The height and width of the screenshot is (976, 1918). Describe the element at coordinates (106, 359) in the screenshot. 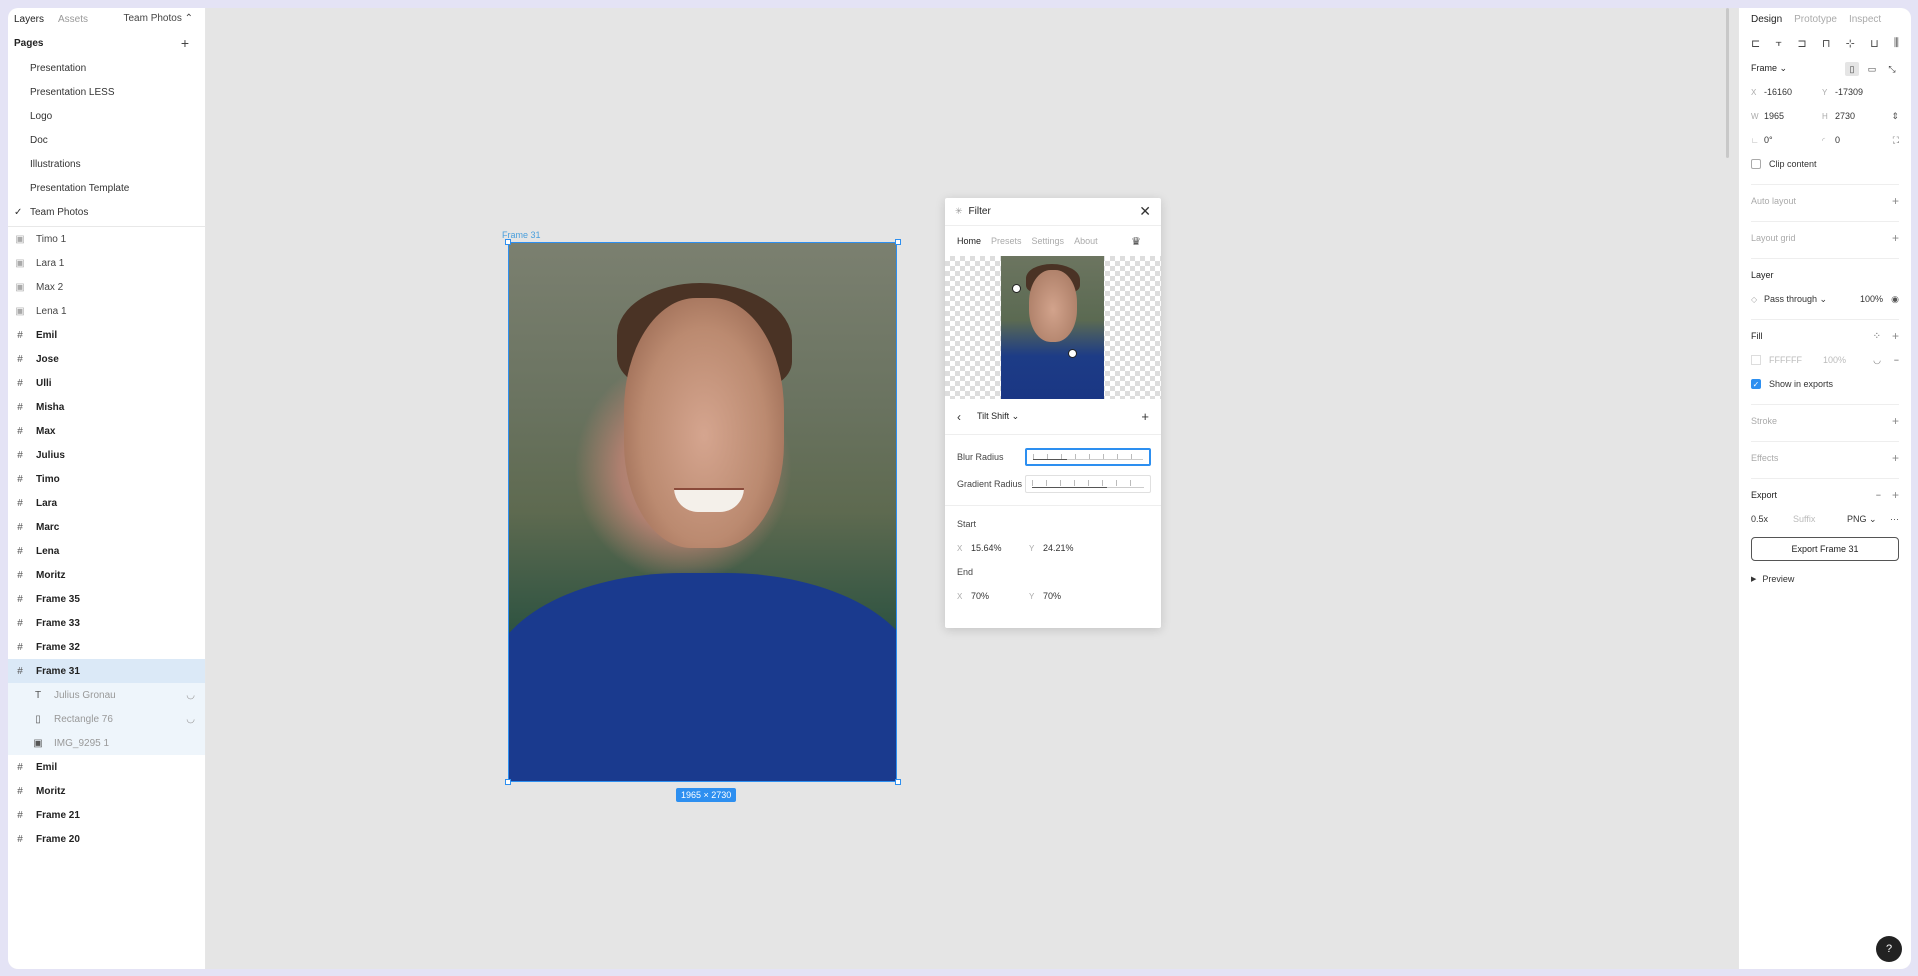

I see `layer-row: # Jose` at that location.